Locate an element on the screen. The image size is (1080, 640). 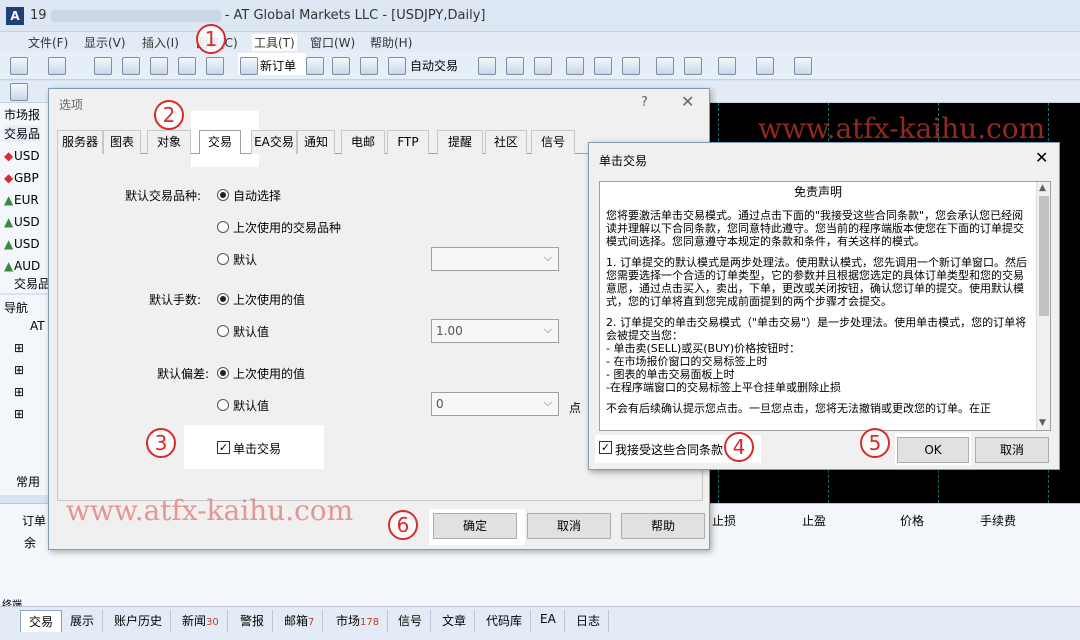
radio-last-symbol-label: 上次使用的交易品种 is located at coordinates (287, 227).